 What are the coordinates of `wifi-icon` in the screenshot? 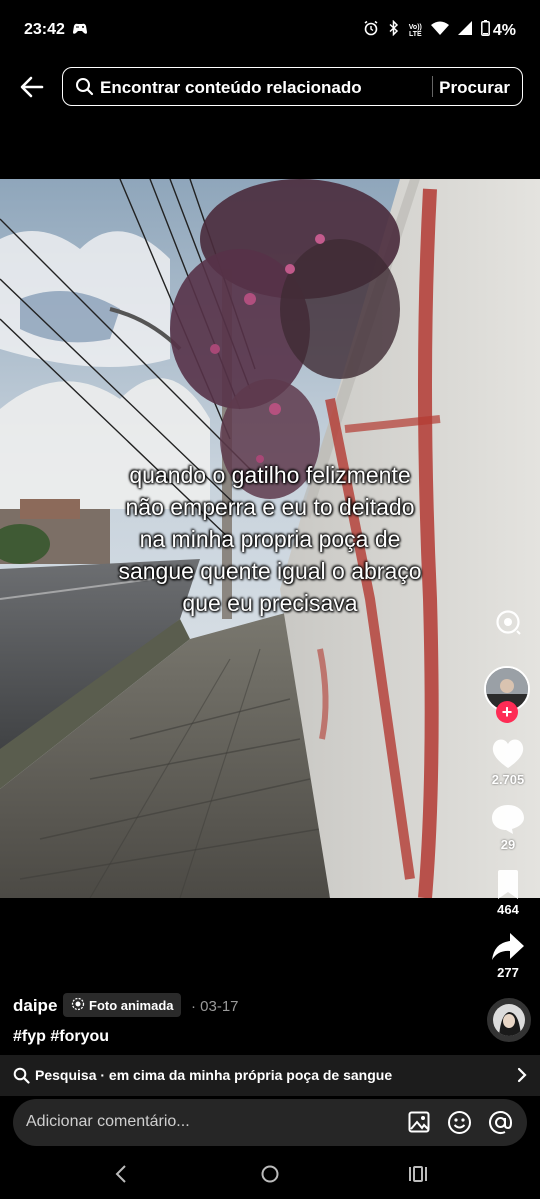 It's located at (439, 30).